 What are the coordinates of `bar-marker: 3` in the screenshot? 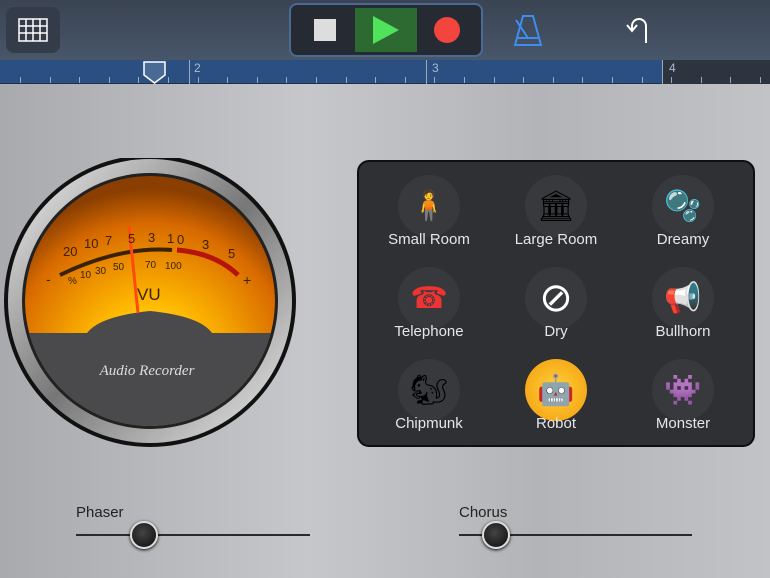 It's located at (435, 68).